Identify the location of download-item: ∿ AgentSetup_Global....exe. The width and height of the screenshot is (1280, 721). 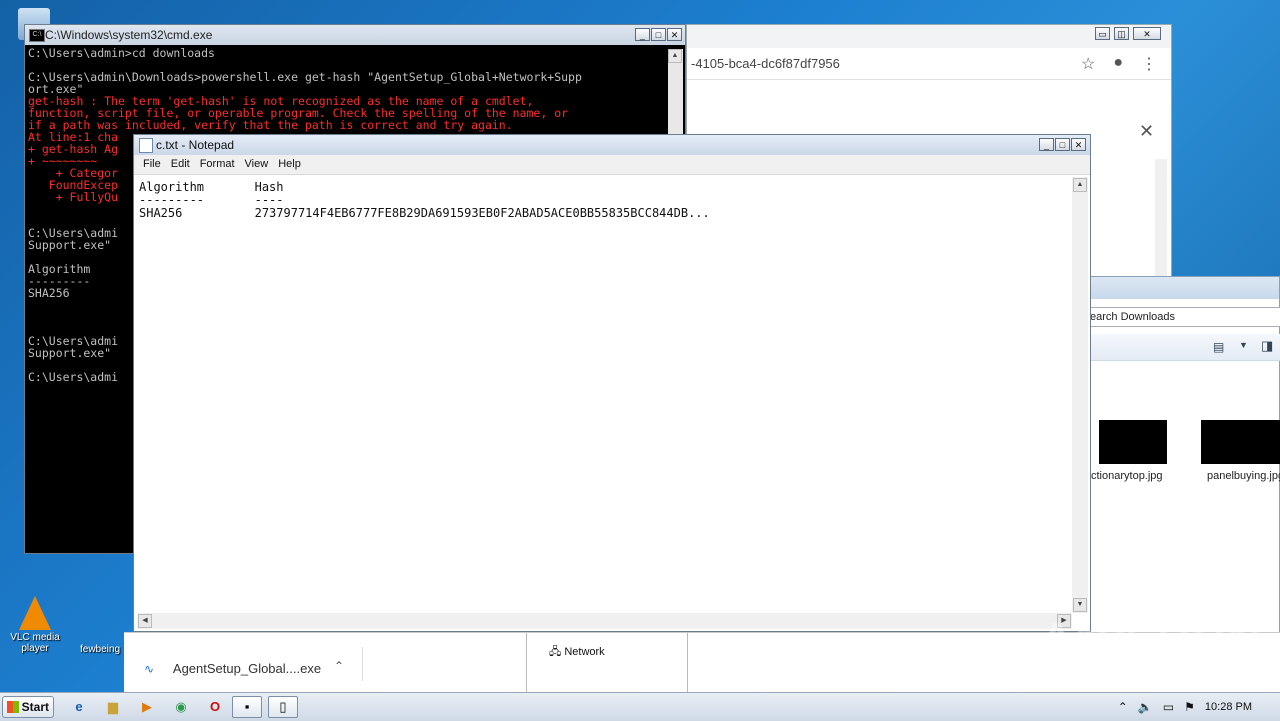
(232, 668).